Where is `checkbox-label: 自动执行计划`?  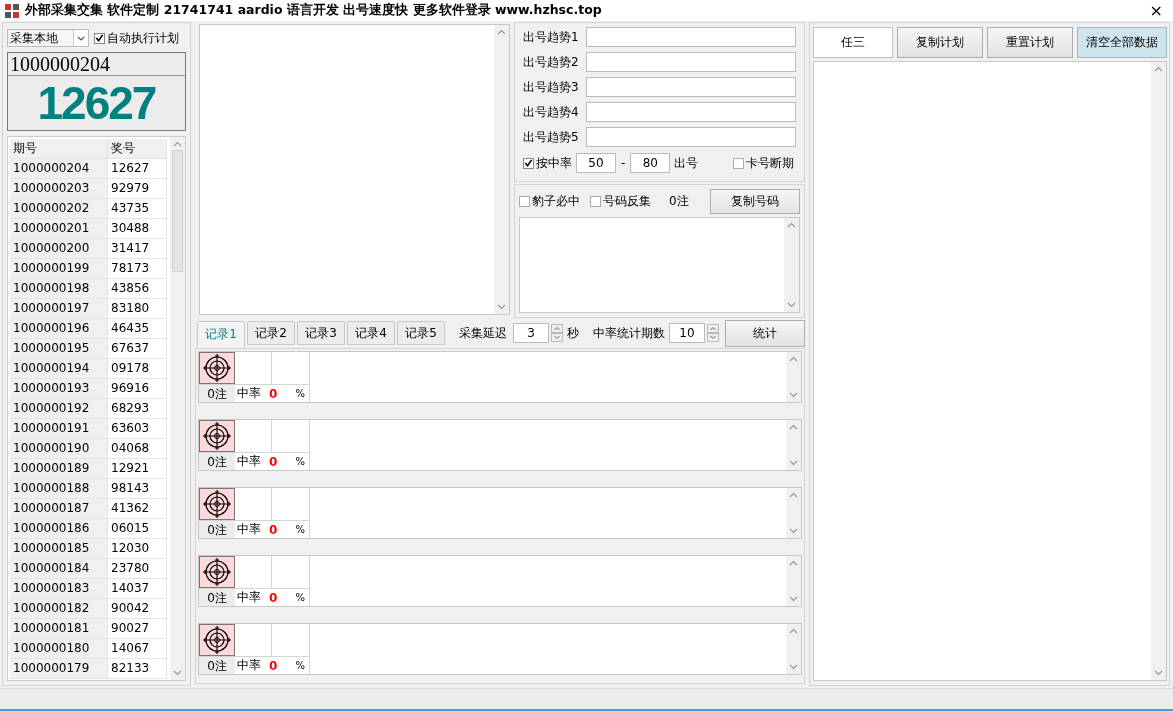
checkbox-label: 自动执行计划 is located at coordinates (143, 38).